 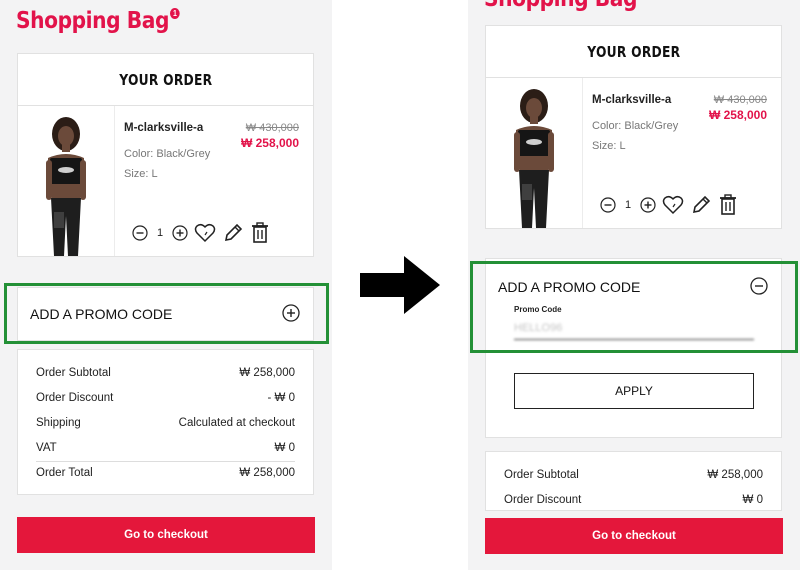 What do you see at coordinates (400, 287) in the screenshot?
I see `arrow-right-icon` at bounding box center [400, 287].